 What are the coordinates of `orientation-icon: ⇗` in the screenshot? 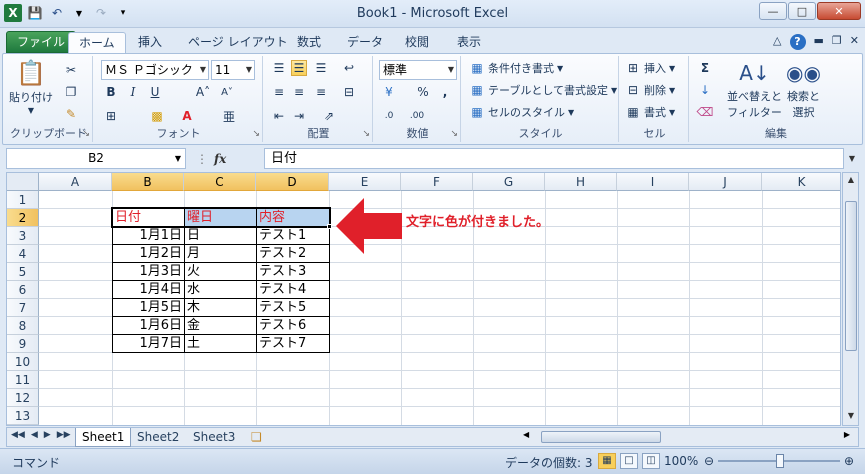 It's located at (329, 116).